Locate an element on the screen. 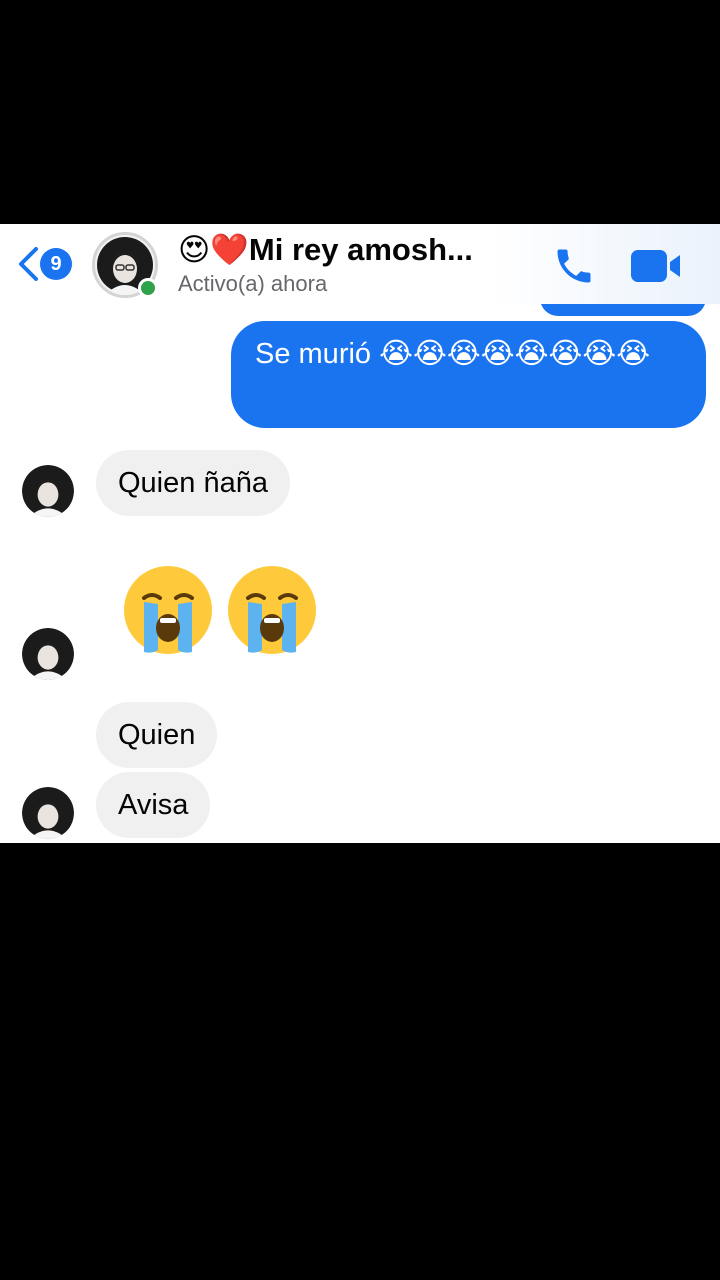  voice-call-button is located at coordinates (574, 266).